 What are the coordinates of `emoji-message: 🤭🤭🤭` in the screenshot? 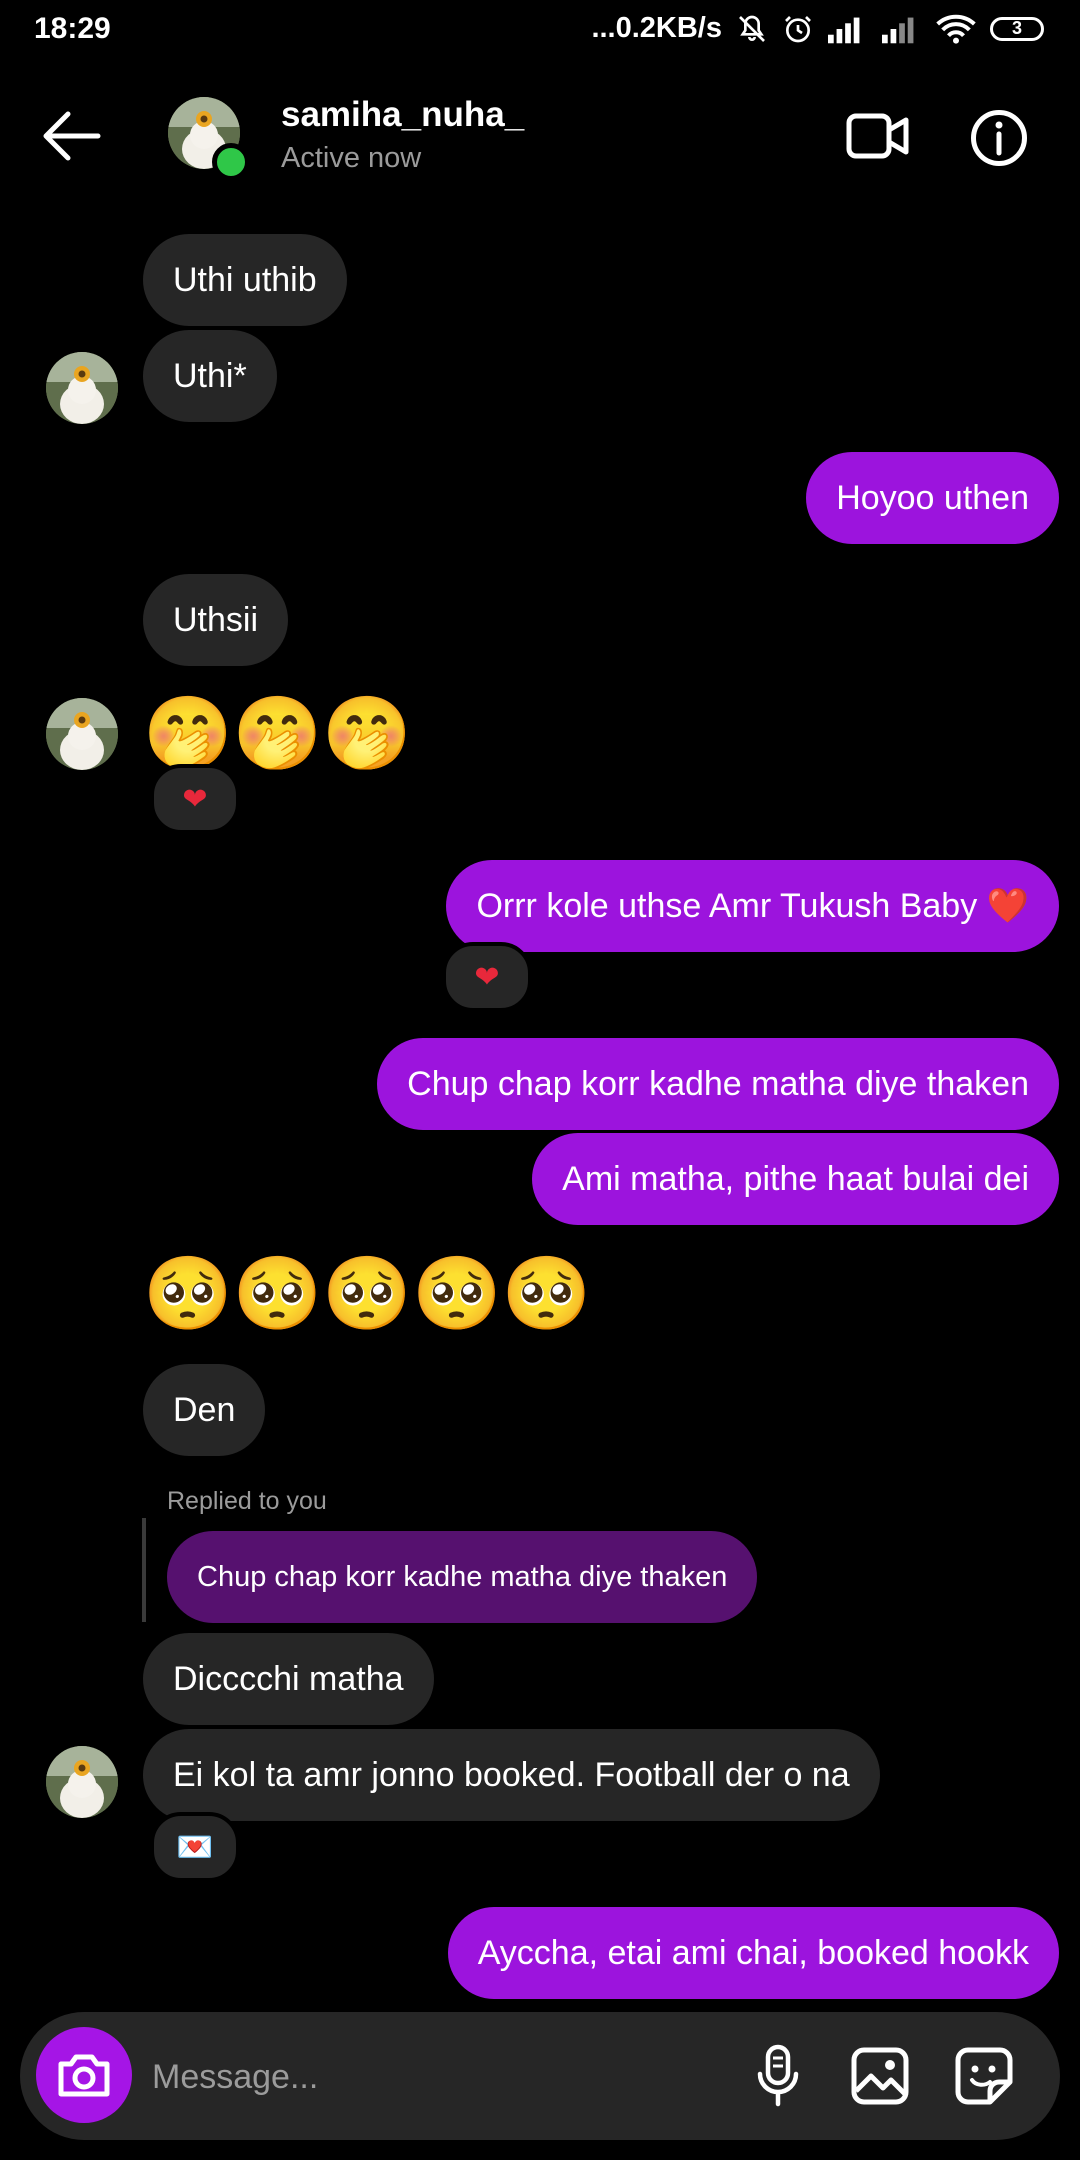 It's located at (277, 734).